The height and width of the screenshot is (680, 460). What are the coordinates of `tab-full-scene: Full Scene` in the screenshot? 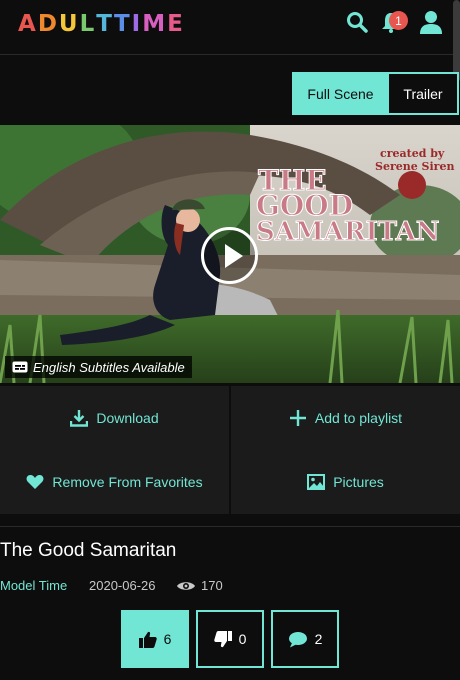 It's located at (340, 93).